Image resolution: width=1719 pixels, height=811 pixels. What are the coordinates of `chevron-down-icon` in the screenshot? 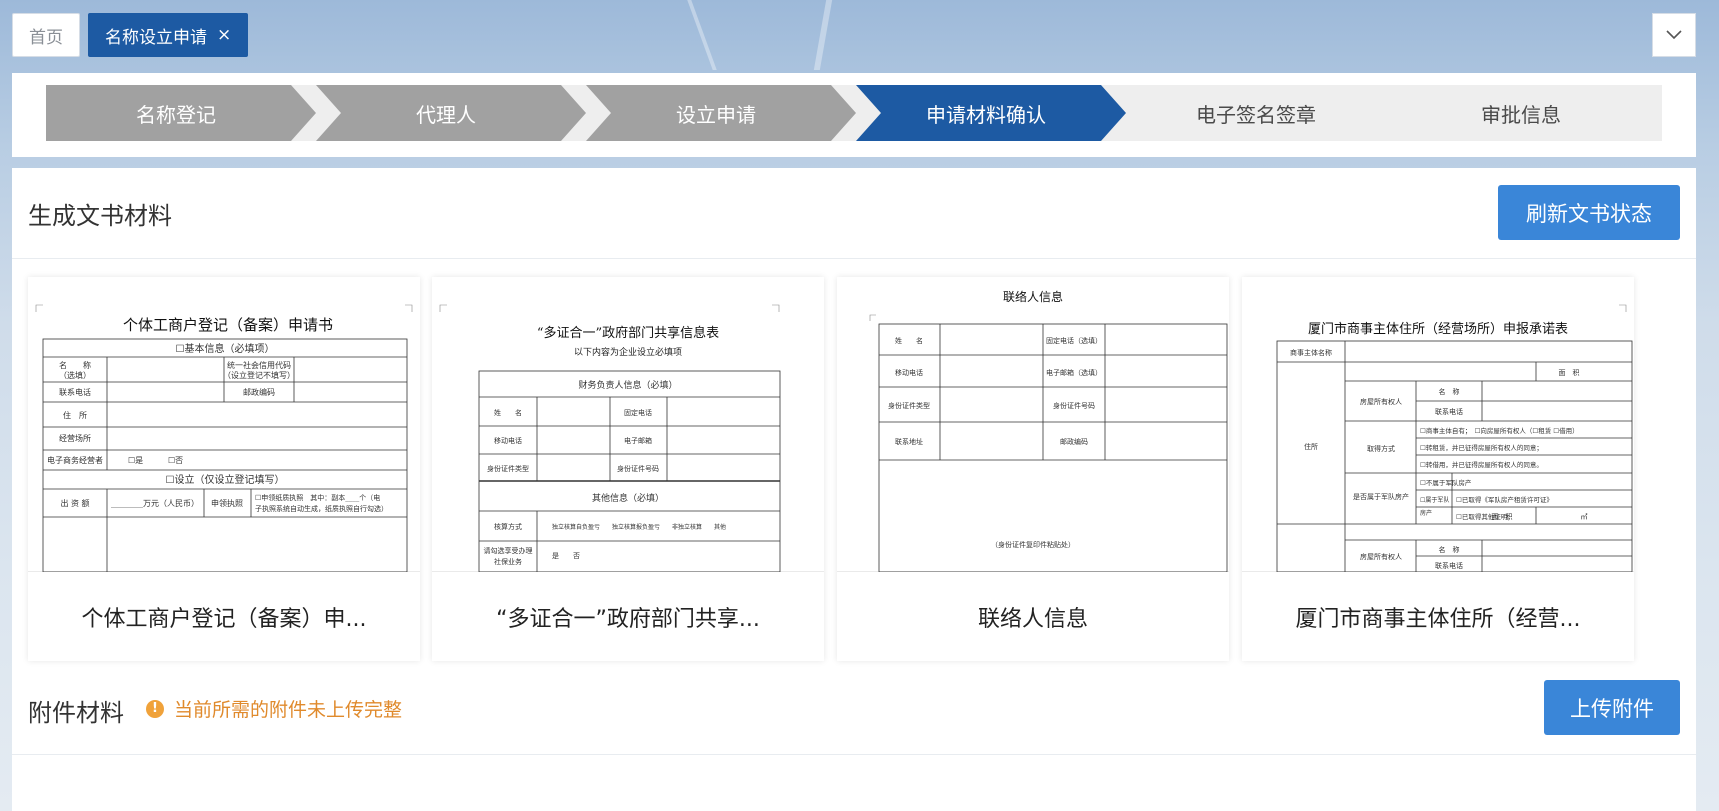 It's located at (1674, 35).